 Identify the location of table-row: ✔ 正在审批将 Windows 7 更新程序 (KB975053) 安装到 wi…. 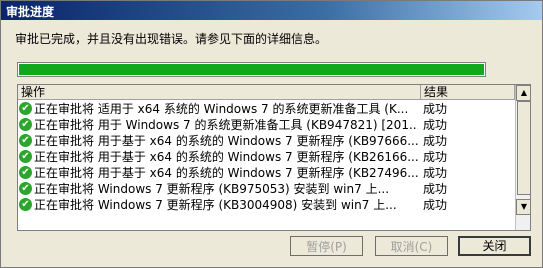
(266, 189).